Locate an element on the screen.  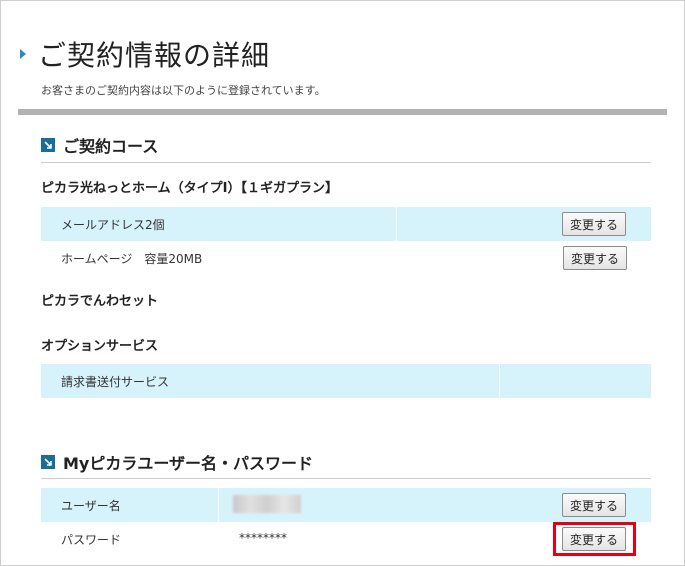
row-label: パスワード is located at coordinates (91, 540).